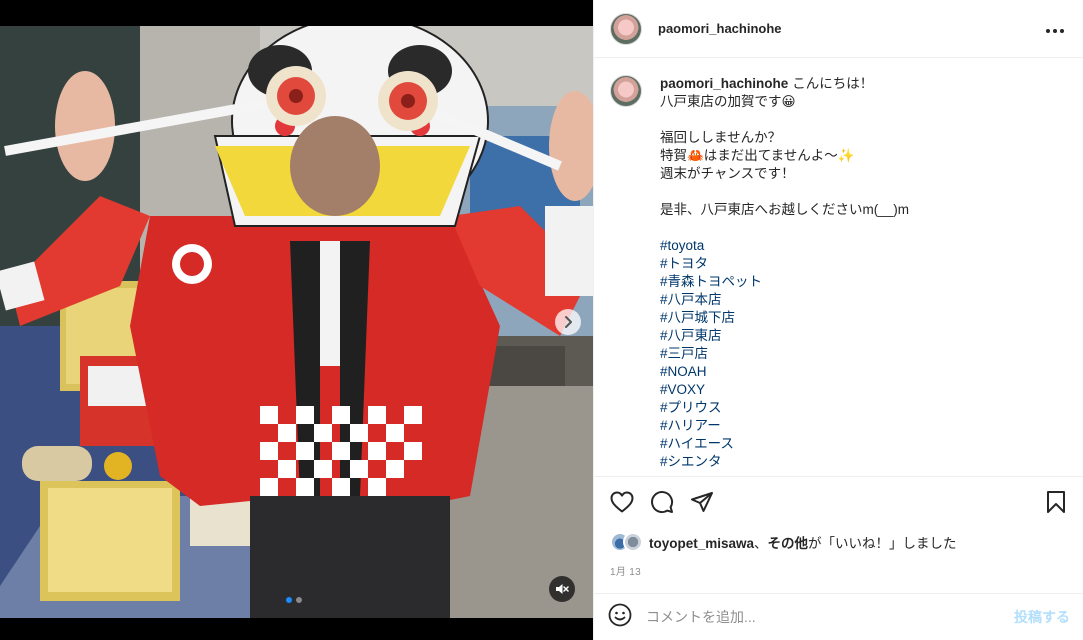 The height and width of the screenshot is (640, 1083). Describe the element at coordinates (784, 209) in the screenshot. I see `caption-line: 是非、八戸東店へお越しくださいm(__)m` at that location.